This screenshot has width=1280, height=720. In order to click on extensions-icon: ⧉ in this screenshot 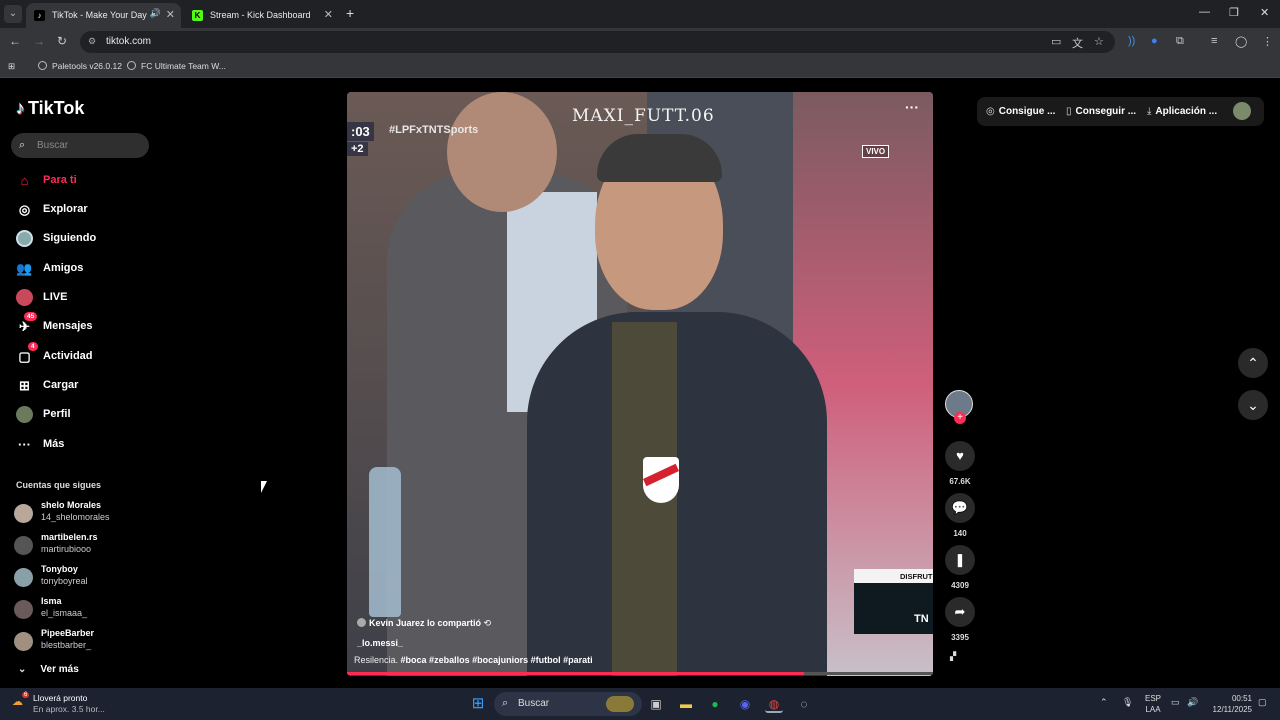, I will do `click(1180, 41)`.